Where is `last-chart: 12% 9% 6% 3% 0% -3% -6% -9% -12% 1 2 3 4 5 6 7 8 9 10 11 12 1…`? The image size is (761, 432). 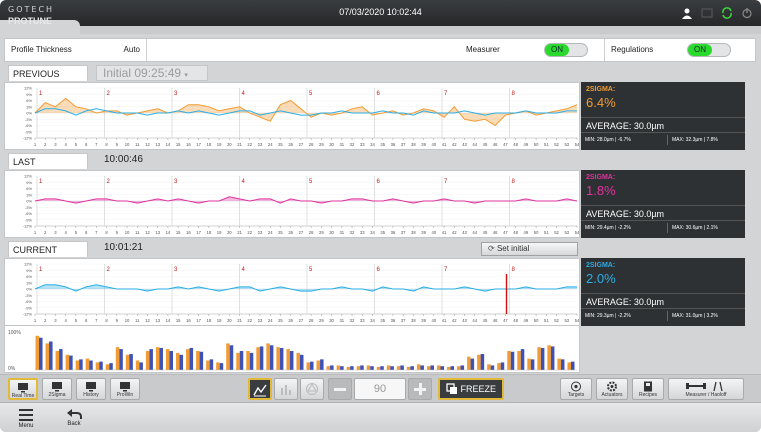 last-chart: 12% 9% 6% 3% 0% -3% -6% -9% -12% 1 2 3 4 5 6 7 8 9 10 11 12 1… is located at coordinates (292, 204).